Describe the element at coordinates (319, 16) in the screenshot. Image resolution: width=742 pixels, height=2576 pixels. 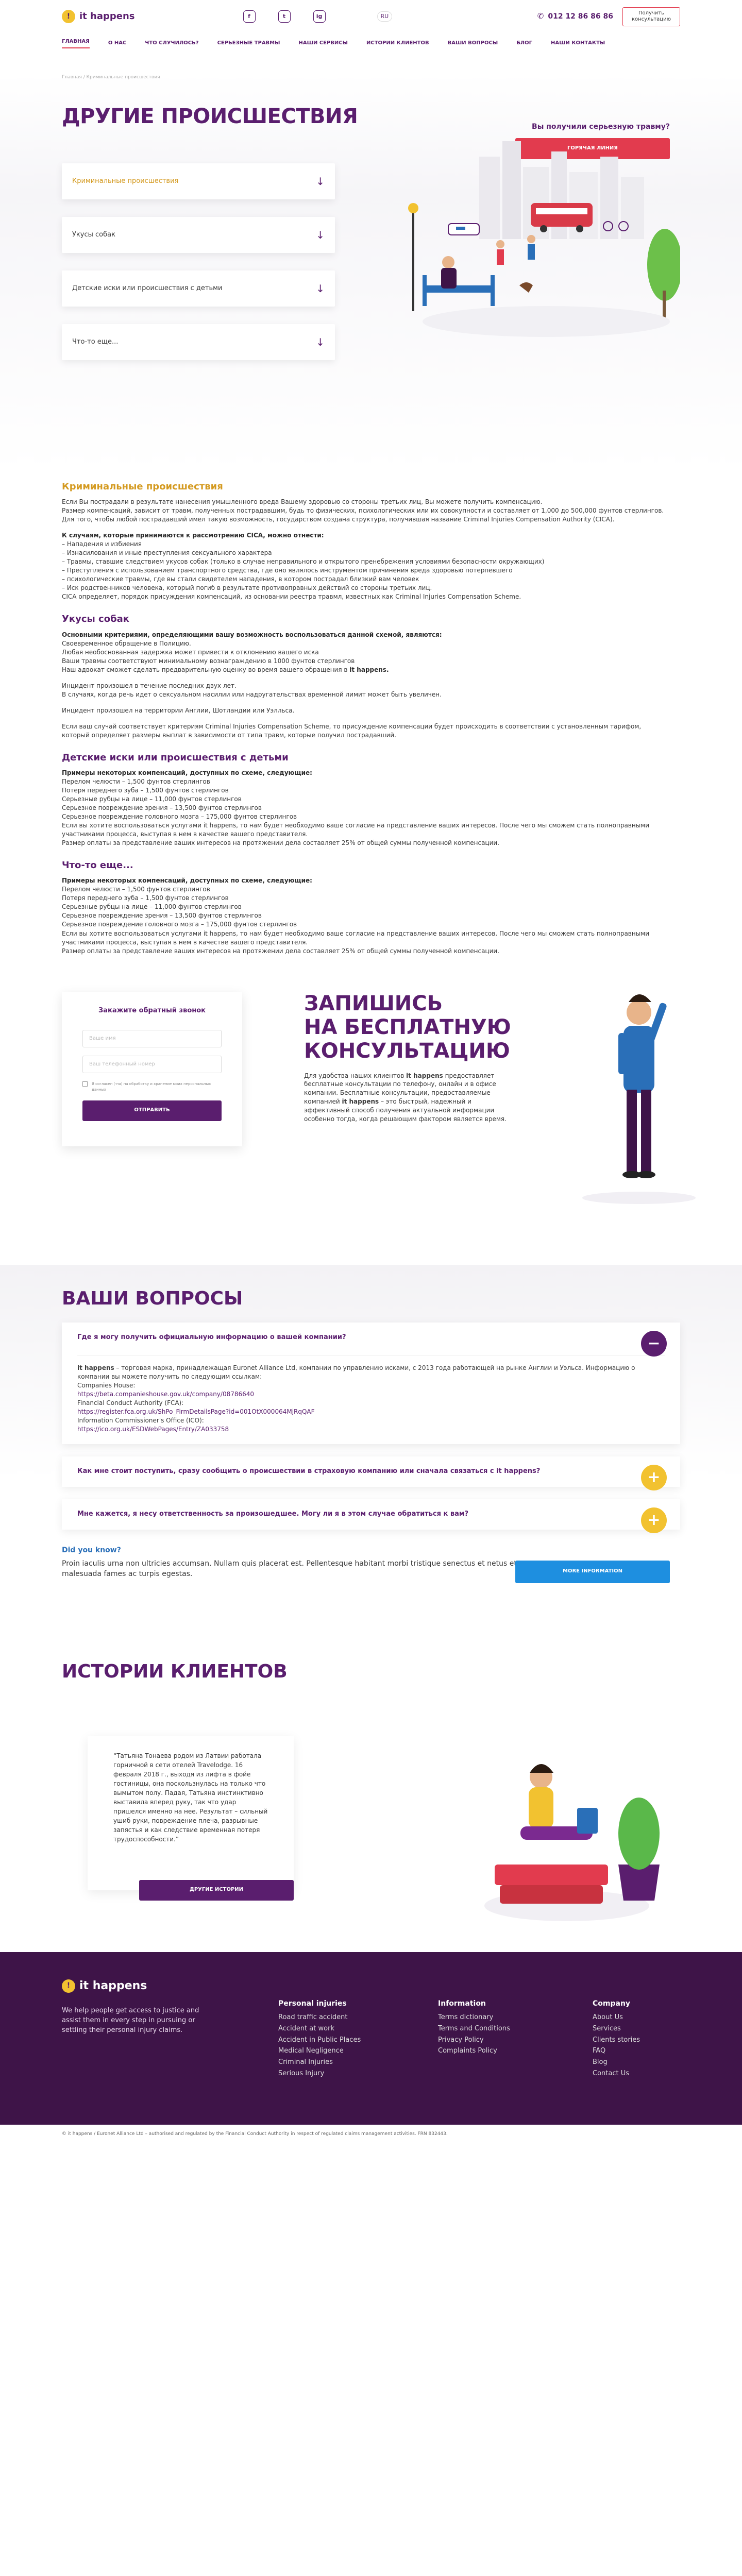
I see `instagram-icon: ig` at that location.